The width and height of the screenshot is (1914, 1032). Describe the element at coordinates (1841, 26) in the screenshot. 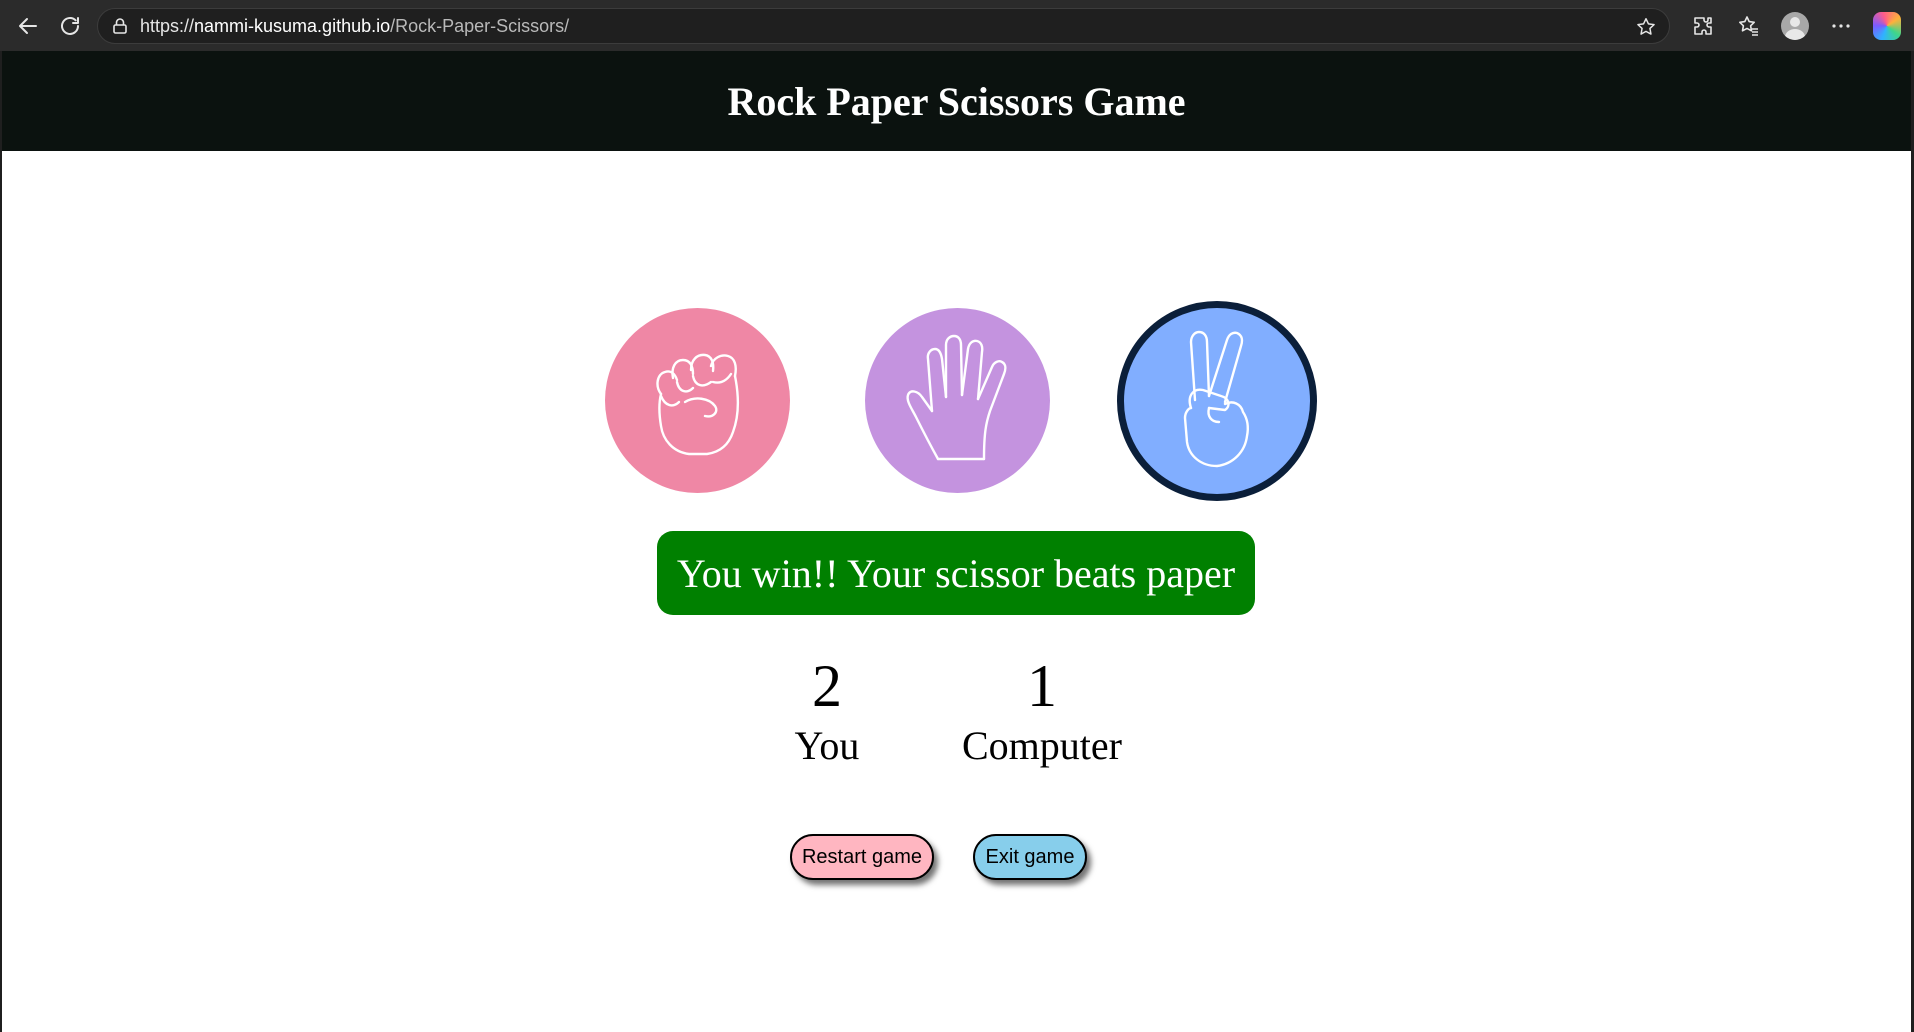

I see `more-options-icon` at that location.